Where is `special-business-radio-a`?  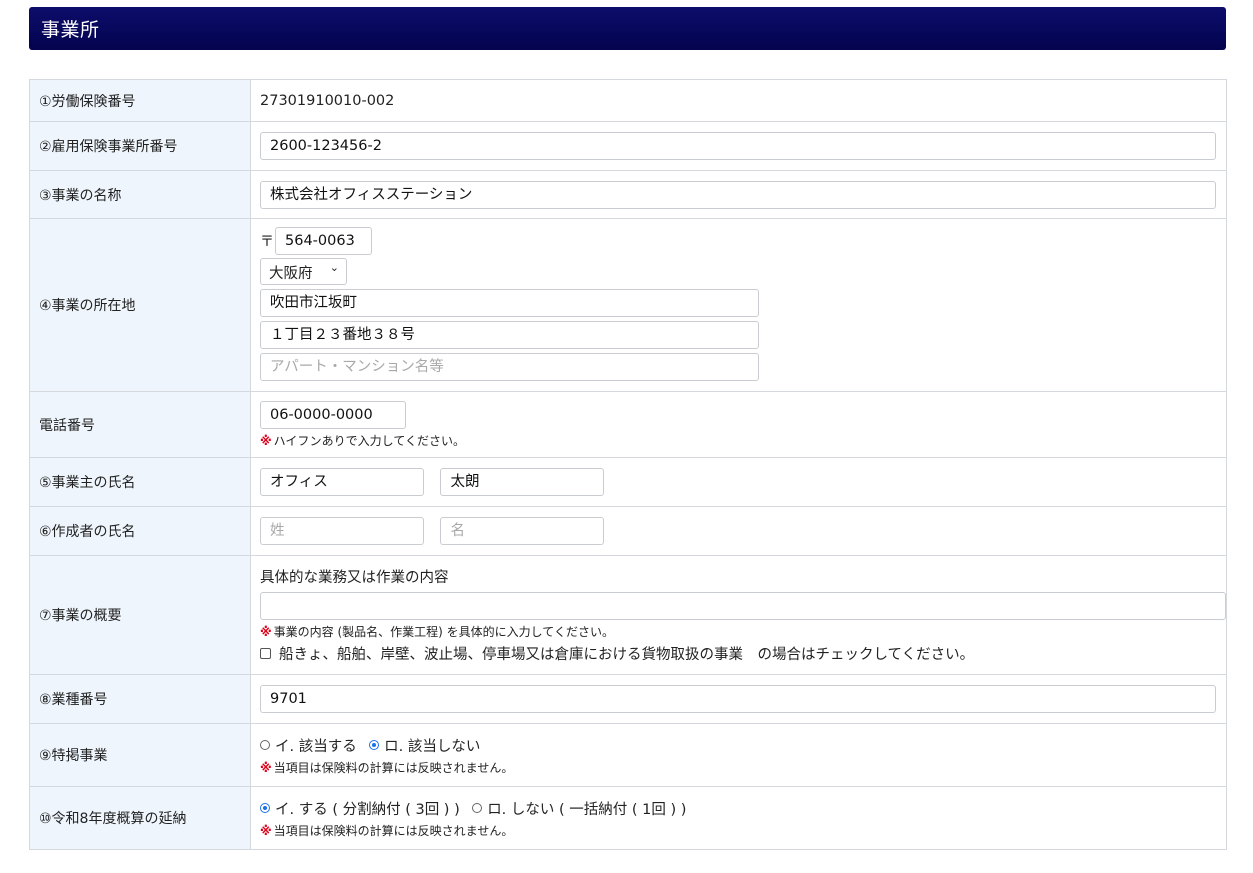 special-business-radio-a is located at coordinates (265, 745).